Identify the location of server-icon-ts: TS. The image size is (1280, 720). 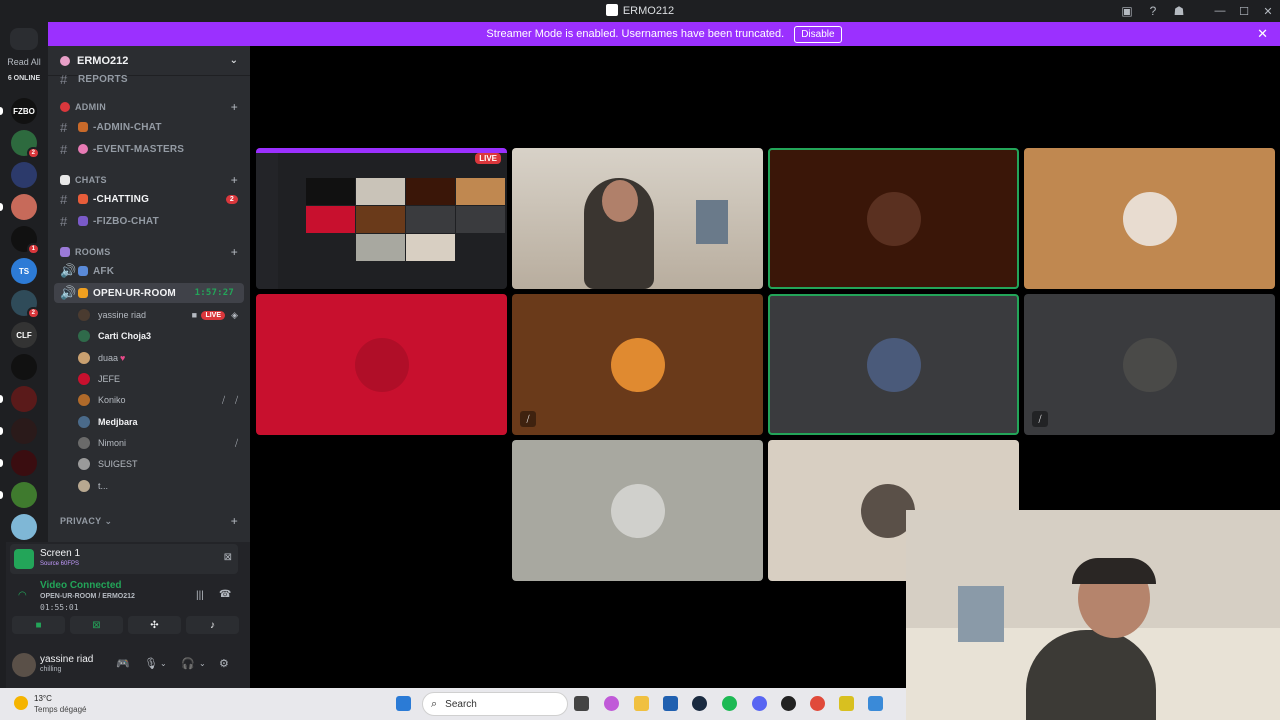
(24, 271).